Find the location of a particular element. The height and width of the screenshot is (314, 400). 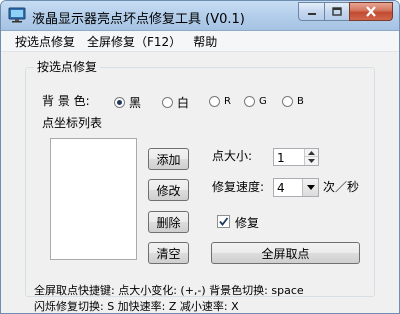

minimize-button is located at coordinates (311, 11).